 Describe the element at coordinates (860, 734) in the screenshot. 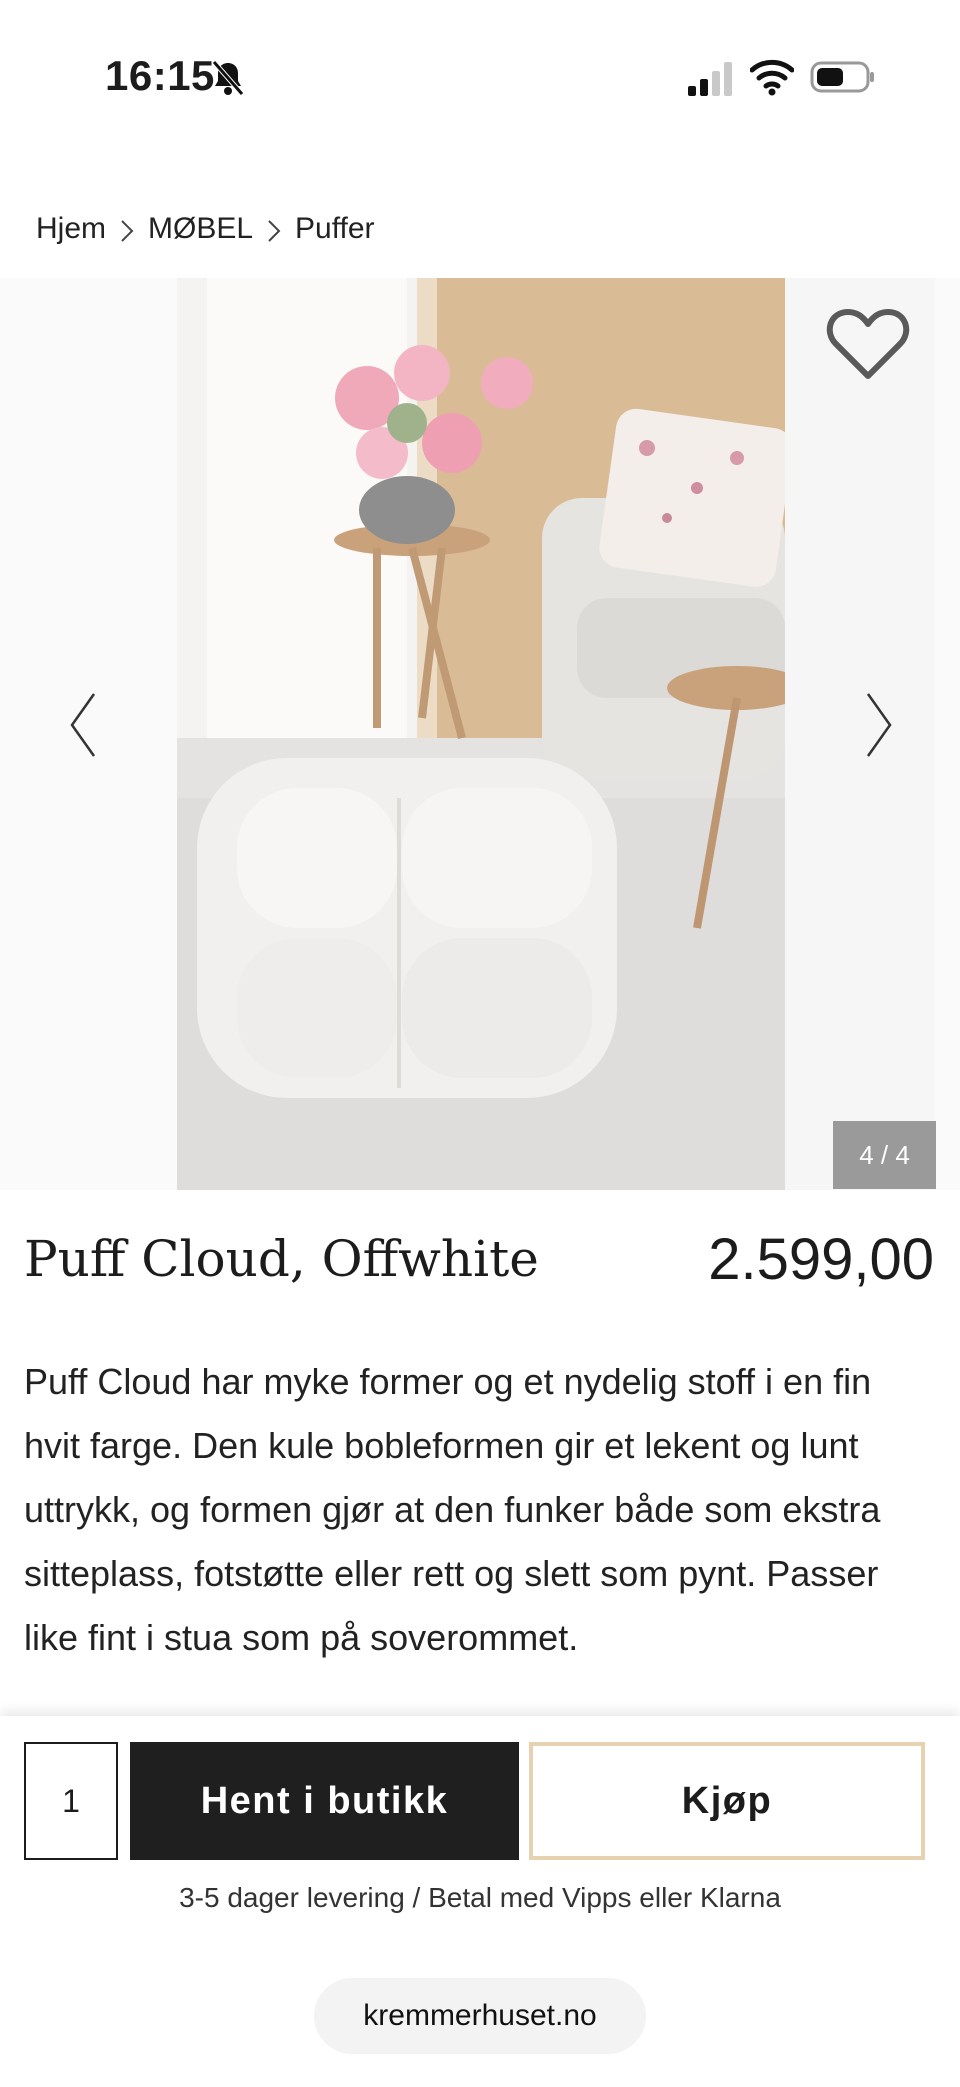

I see `next-image-preview` at that location.